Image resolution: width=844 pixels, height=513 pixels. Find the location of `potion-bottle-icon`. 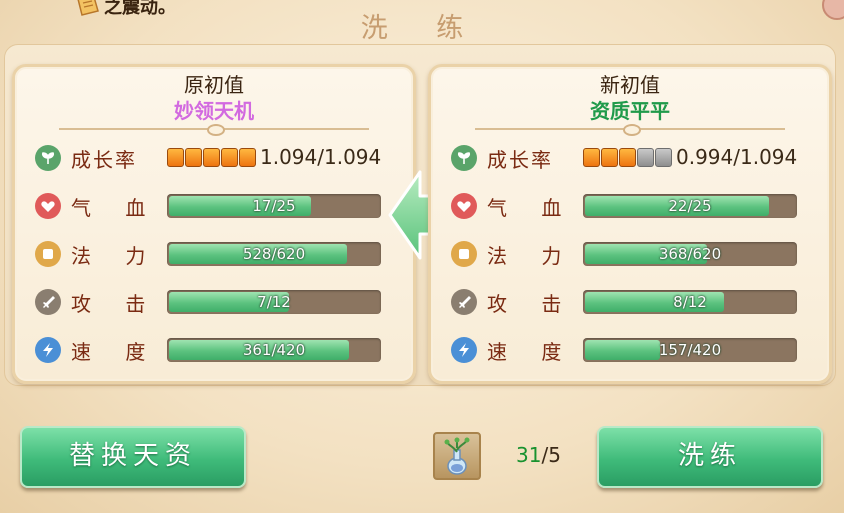

potion-bottle-icon is located at coordinates (457, 456).